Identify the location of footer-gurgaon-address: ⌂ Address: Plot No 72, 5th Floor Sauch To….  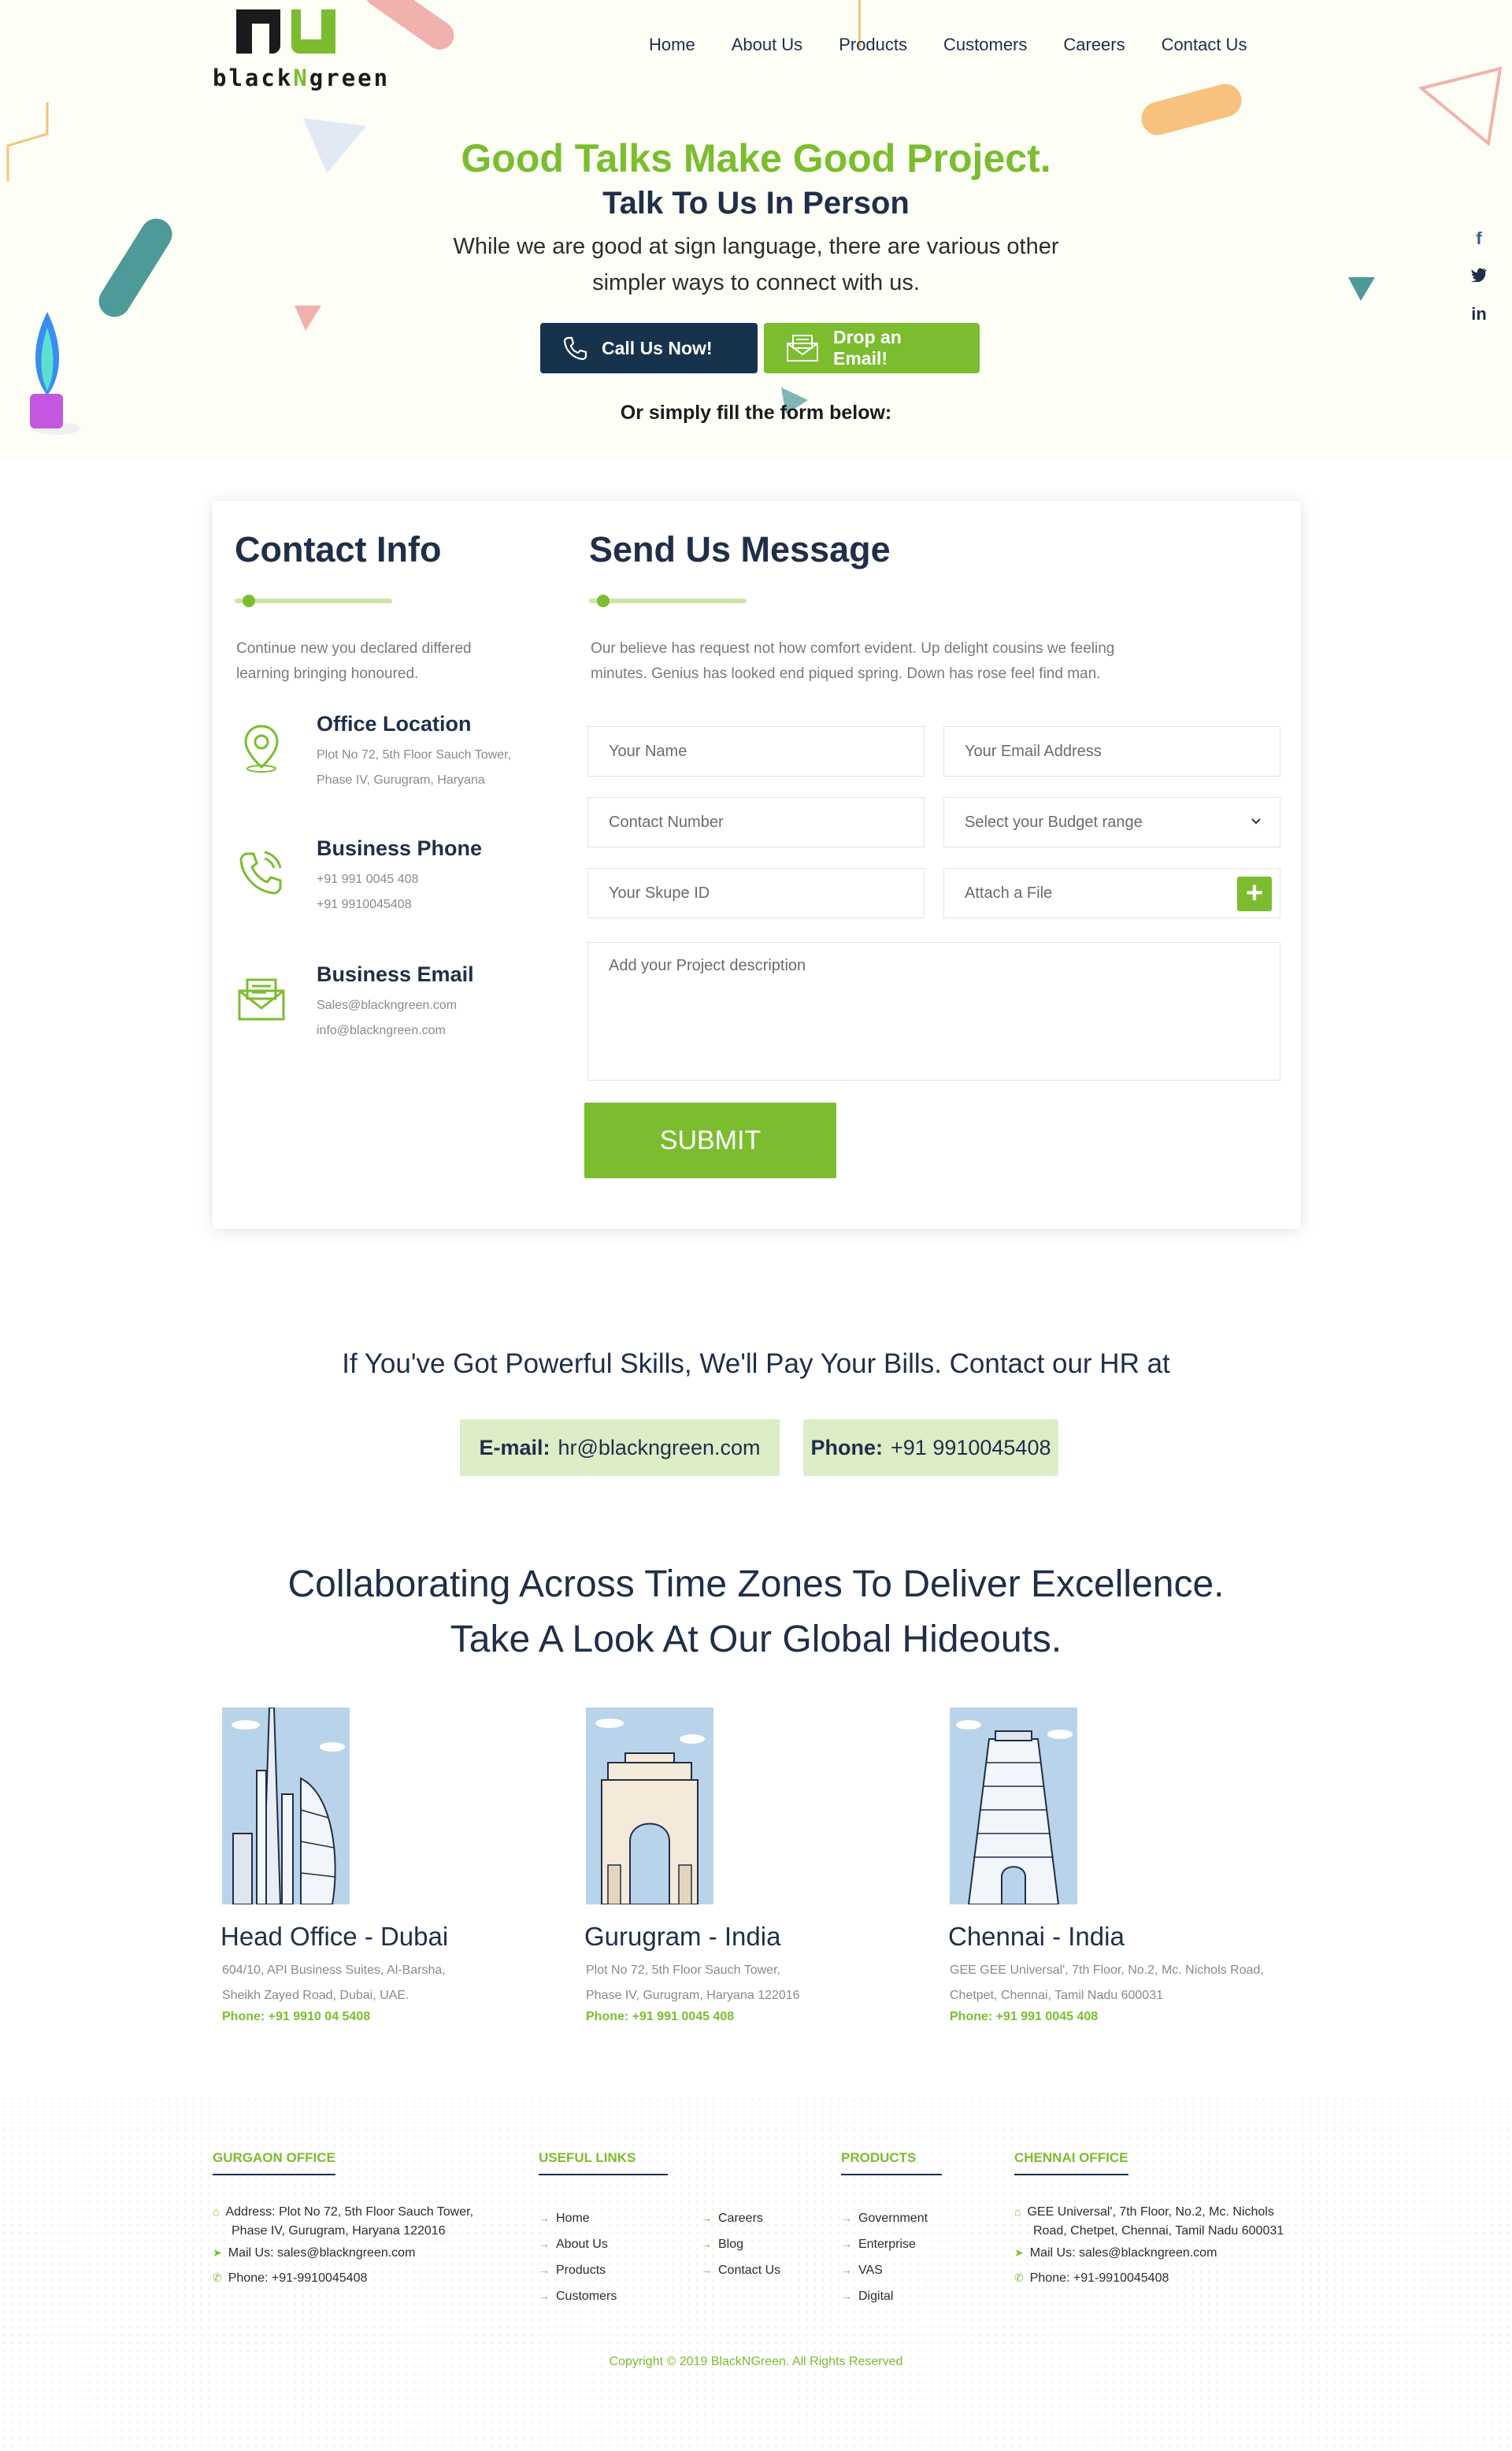
(343, 2221).